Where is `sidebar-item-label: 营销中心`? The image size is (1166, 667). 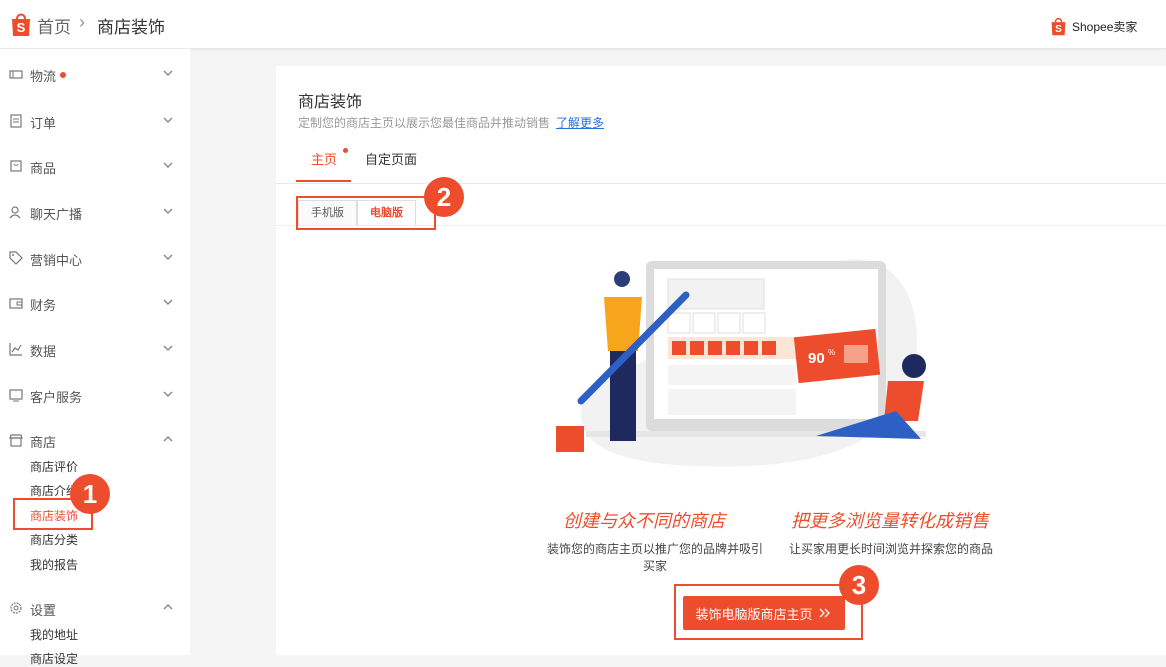
sidebar-item-label: 营销中心 is located at coordinates (56, 260).